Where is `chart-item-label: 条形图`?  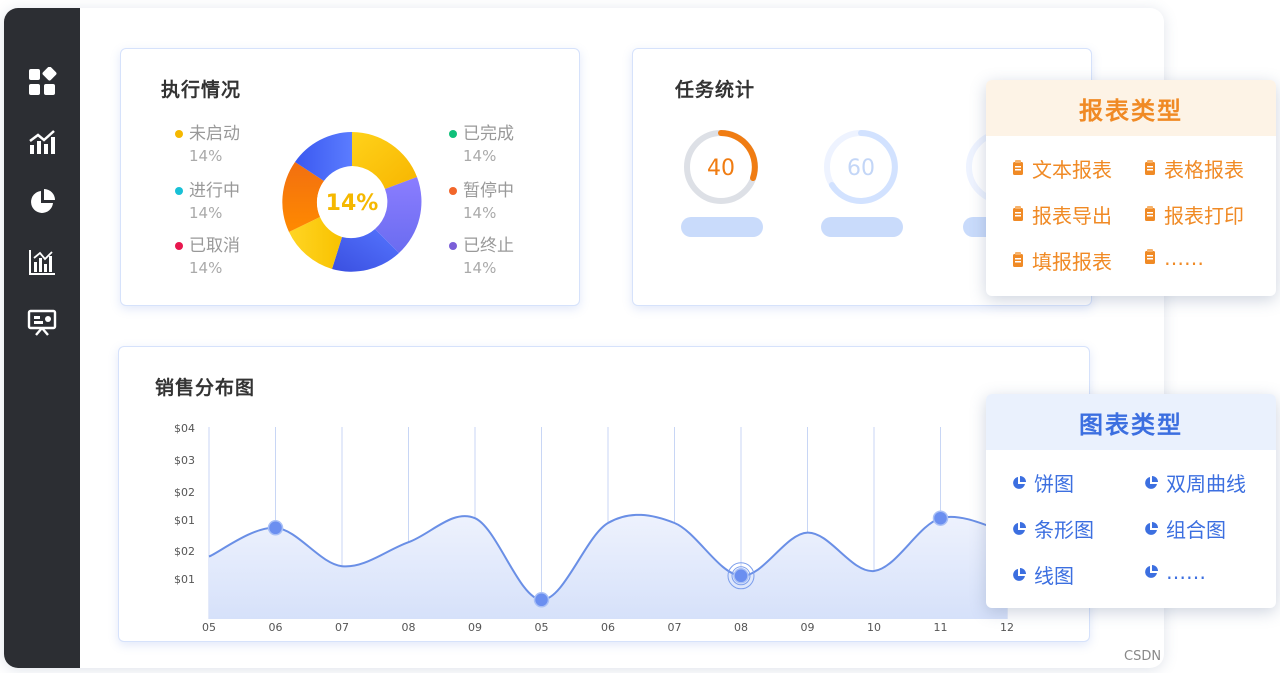 chart-item-label: 条形图 is located at coordinates (1064, 530).